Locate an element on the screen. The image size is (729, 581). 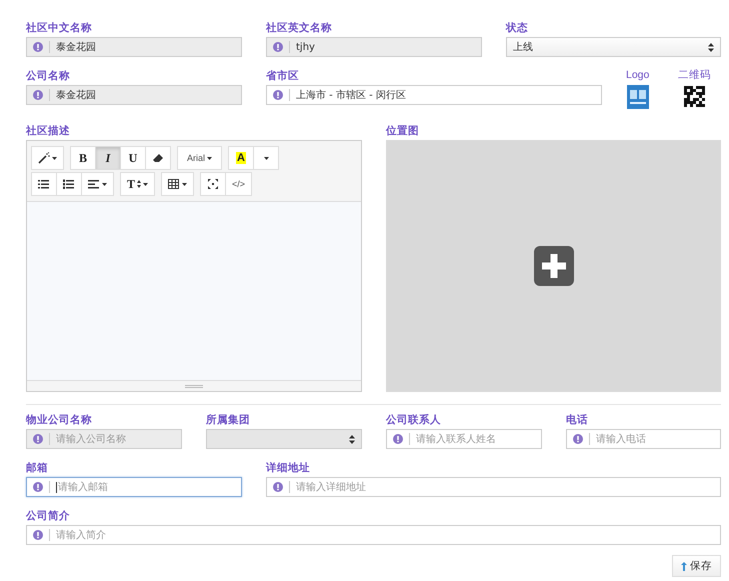
numbered-list-button is located at coordinates (69, 184).